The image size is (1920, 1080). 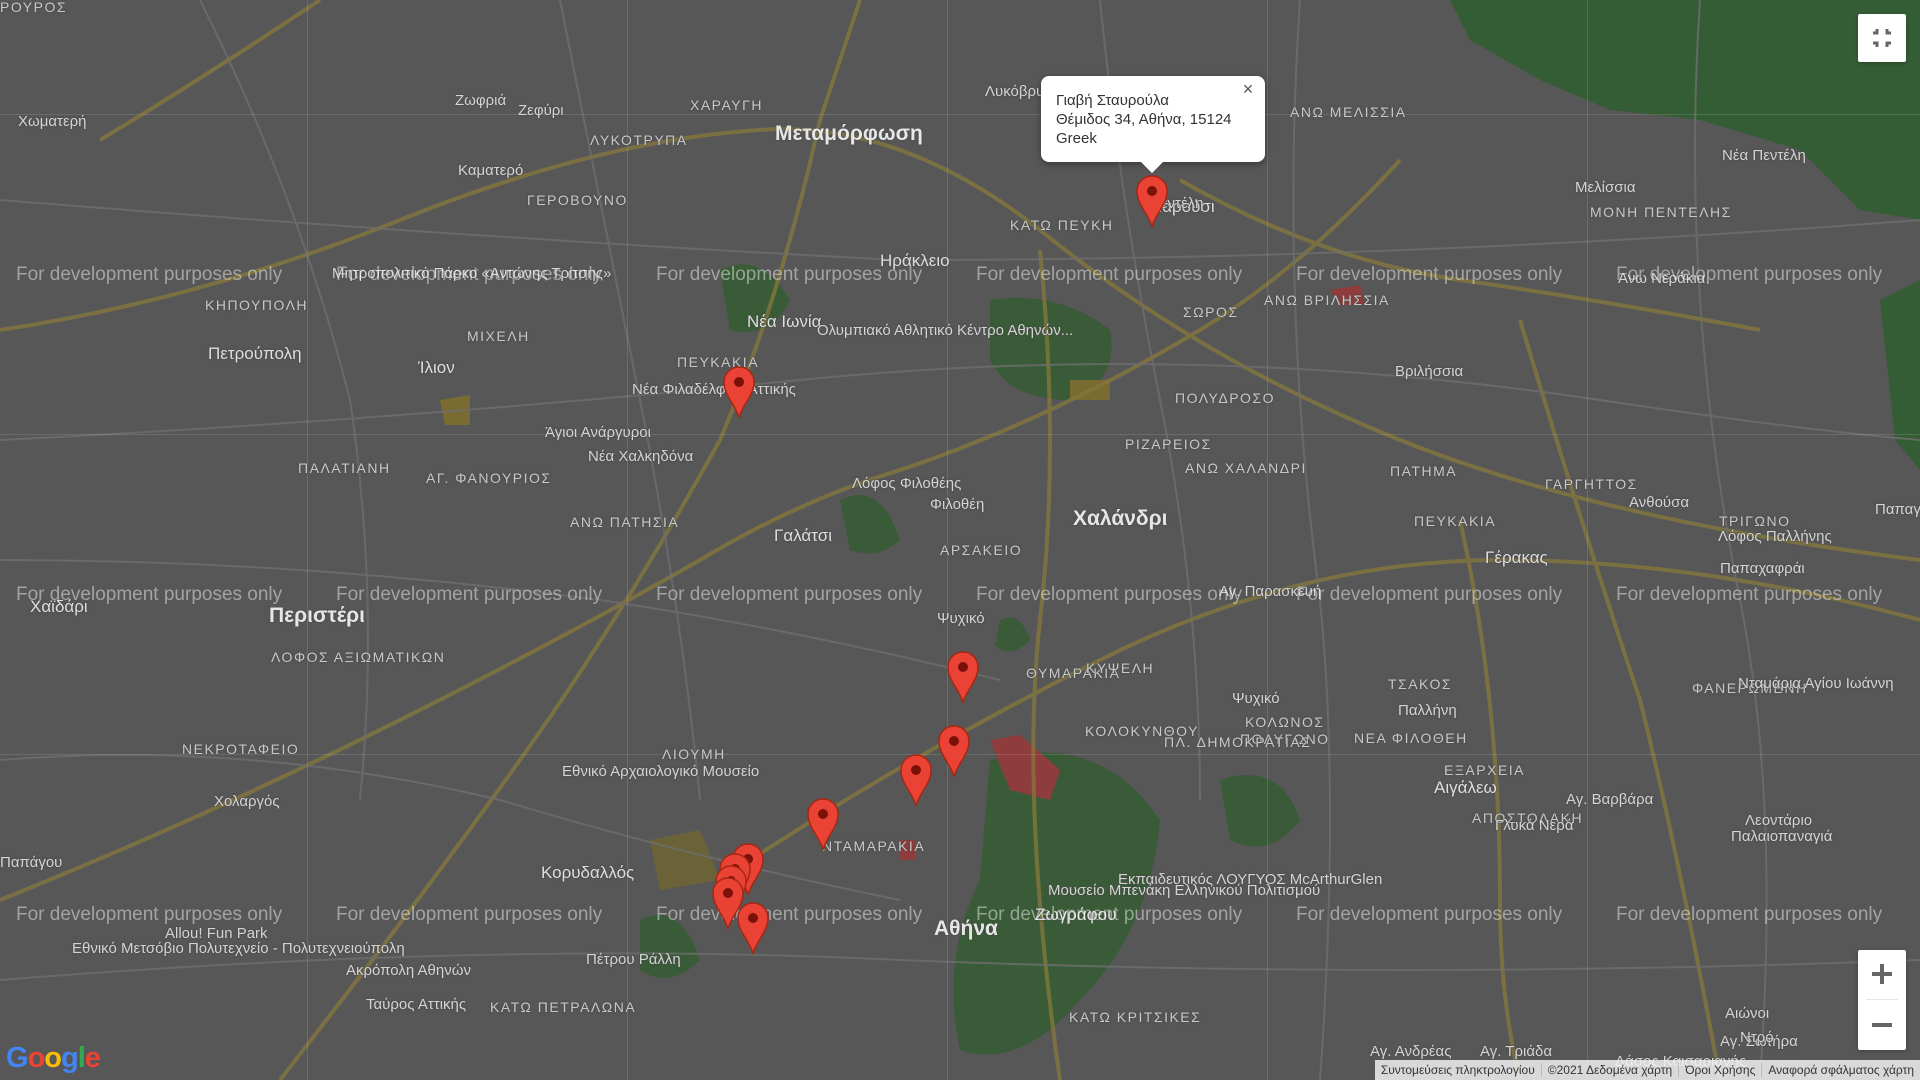 What do you see at coordinates (247, 801) in the screenshot?
I see `place-label: Χολαργός` at bounding box center [247, 801].